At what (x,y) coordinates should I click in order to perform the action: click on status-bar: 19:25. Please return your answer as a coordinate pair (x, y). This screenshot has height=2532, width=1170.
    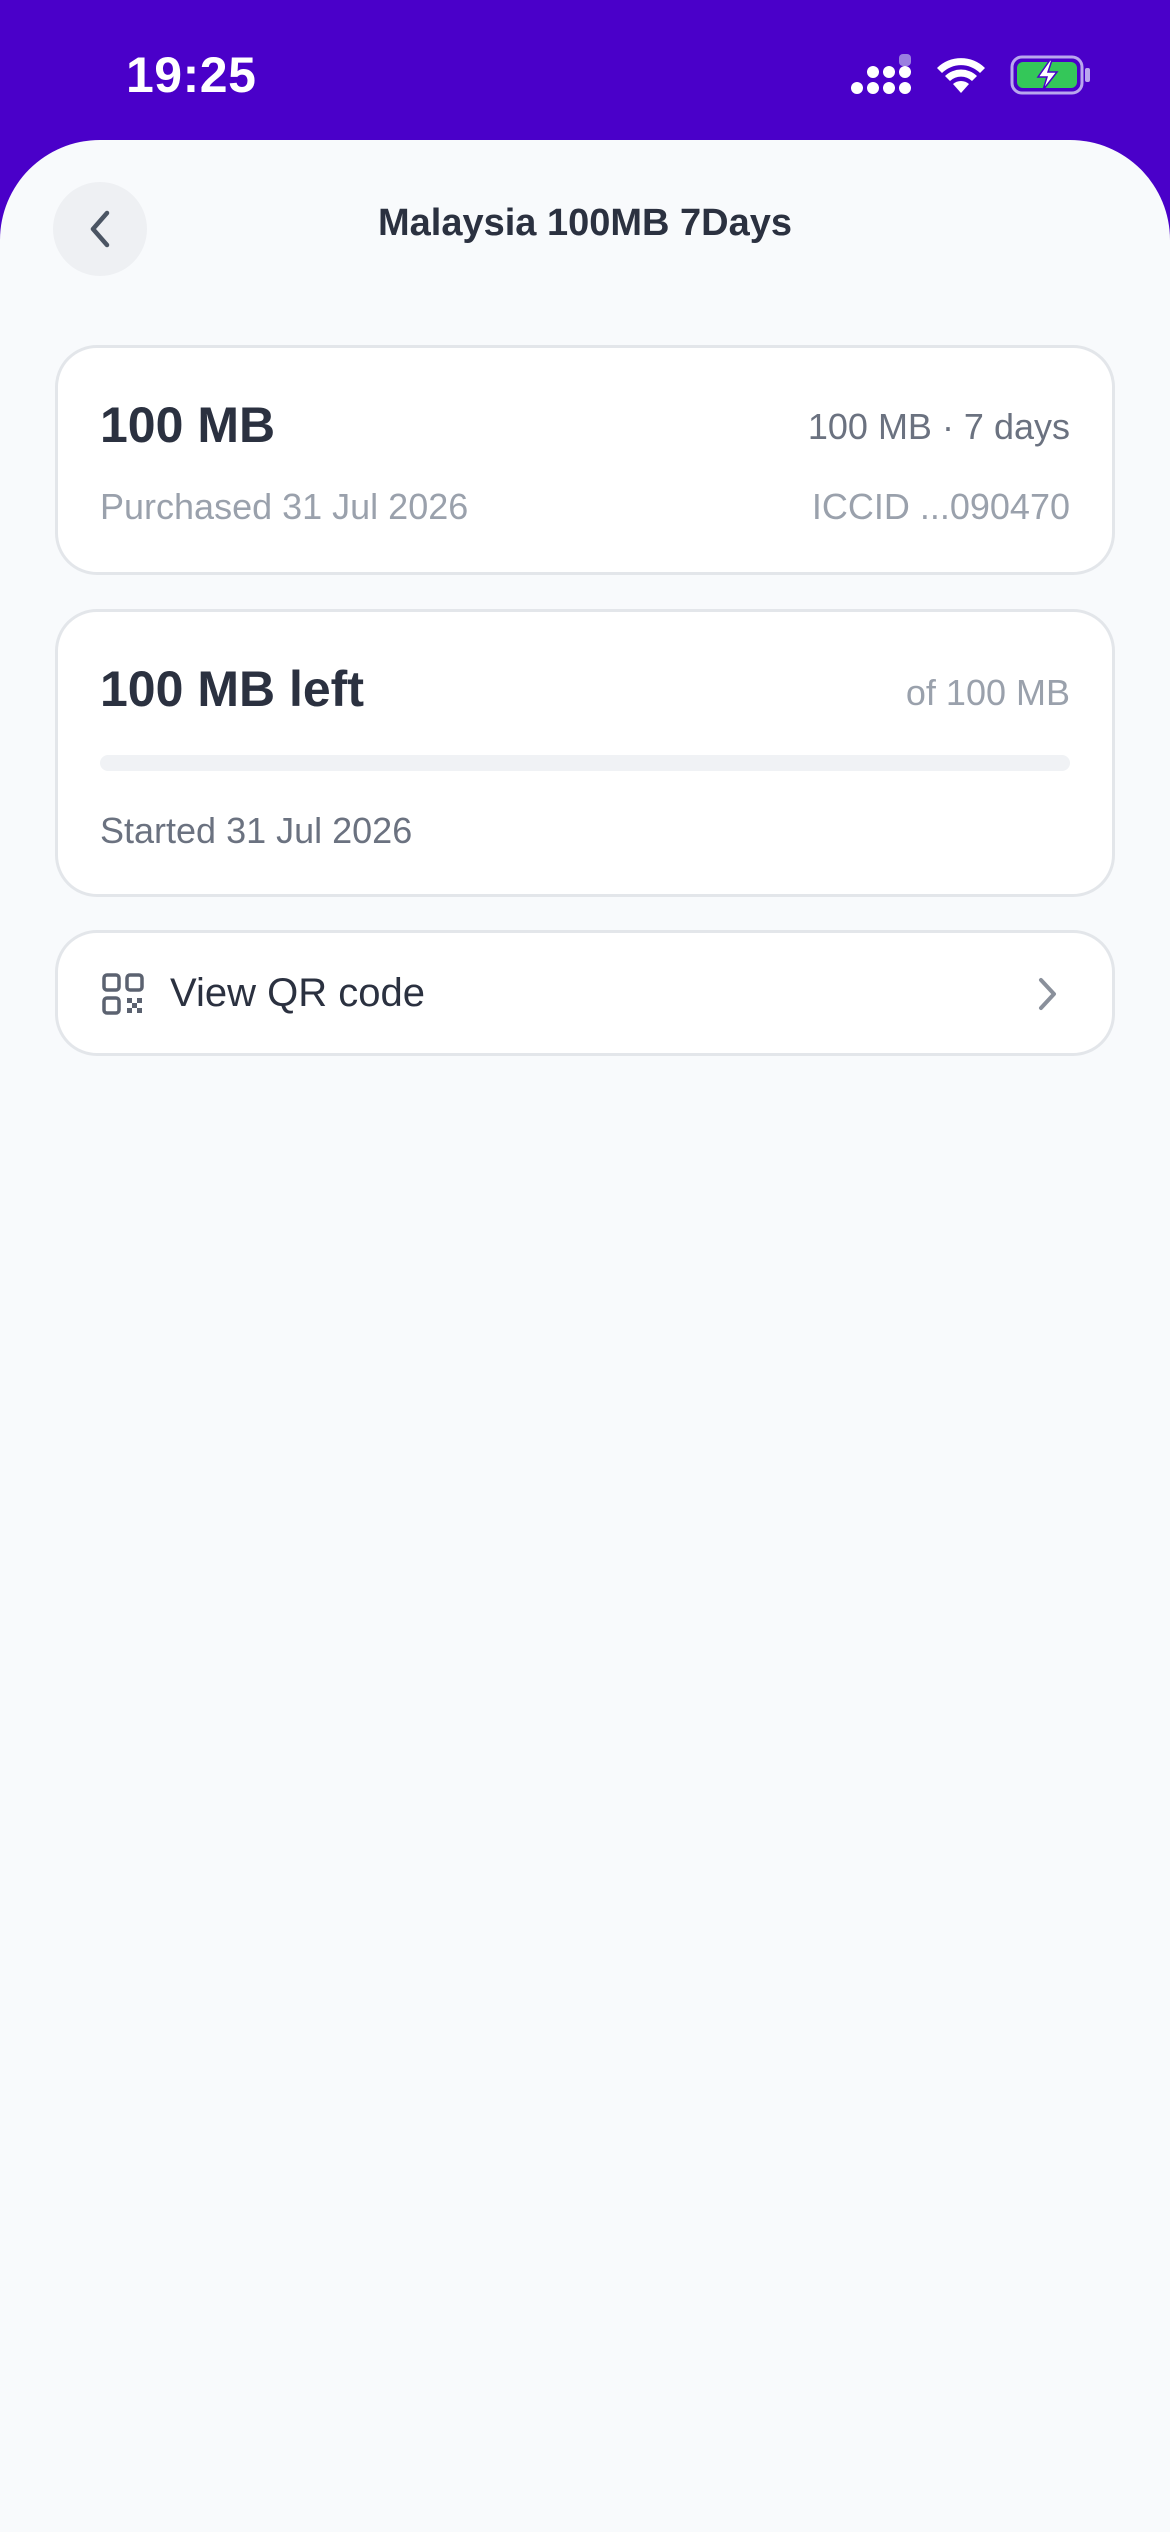
    Looking at the image, I should click on (585, 75).